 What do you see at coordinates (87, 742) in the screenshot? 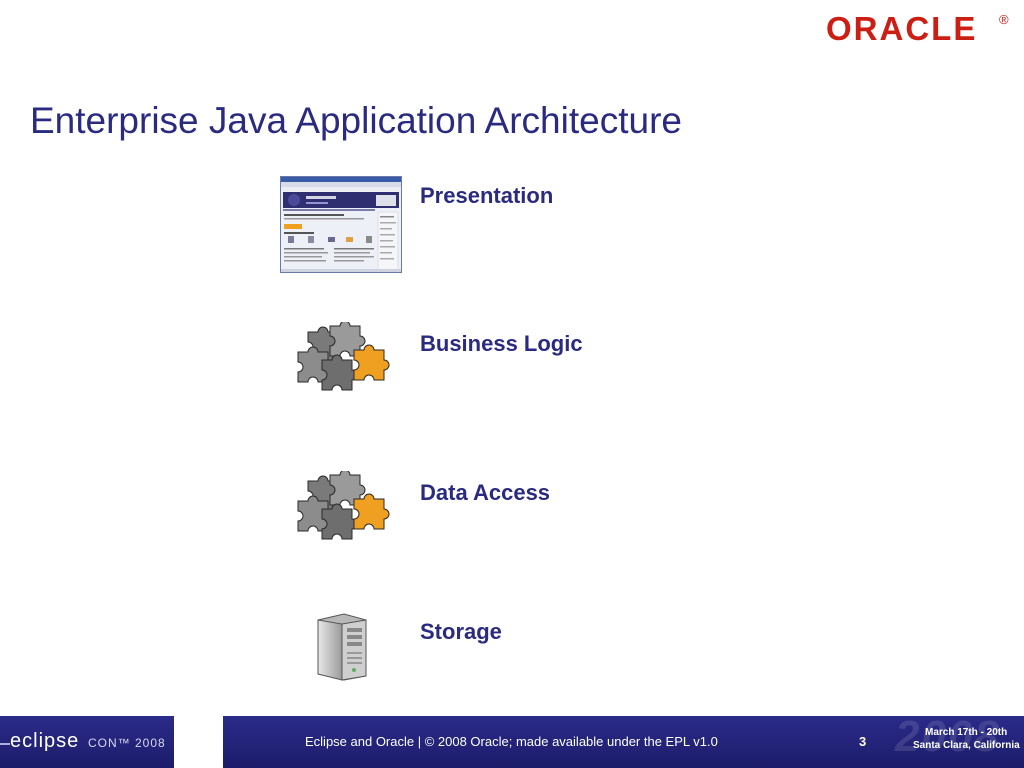
I see `eclipsecon-logo: eclipse CON™ 2008` at bounding box center [87, 742].